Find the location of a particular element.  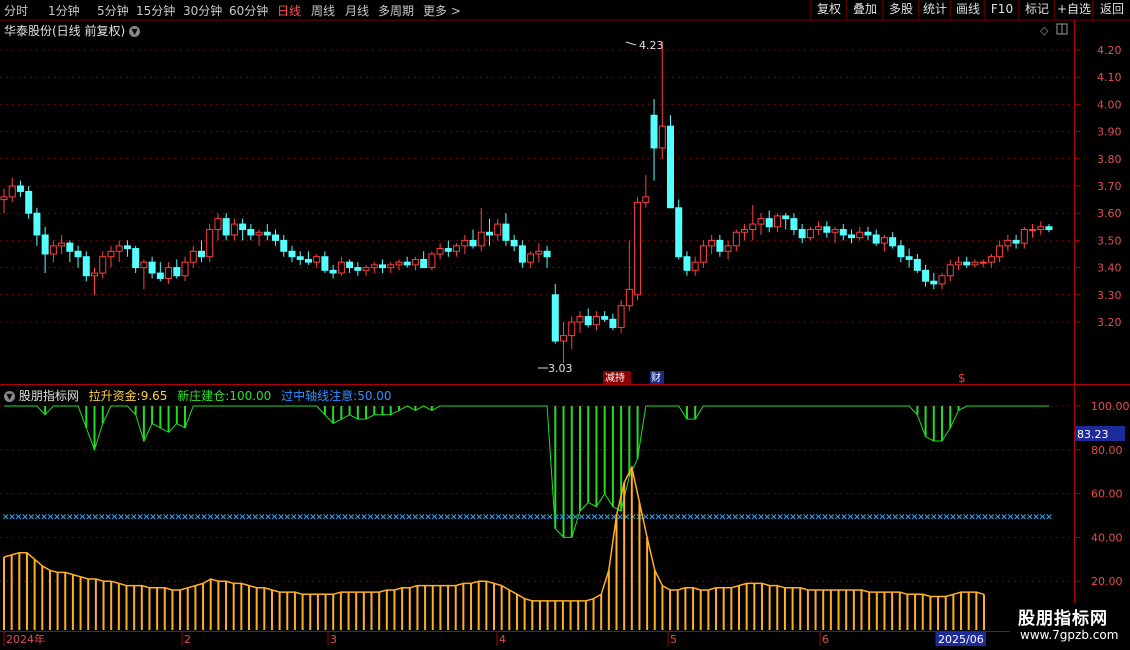

indicator-tick-label: 100.00 is located at coordinates (1110, 406).